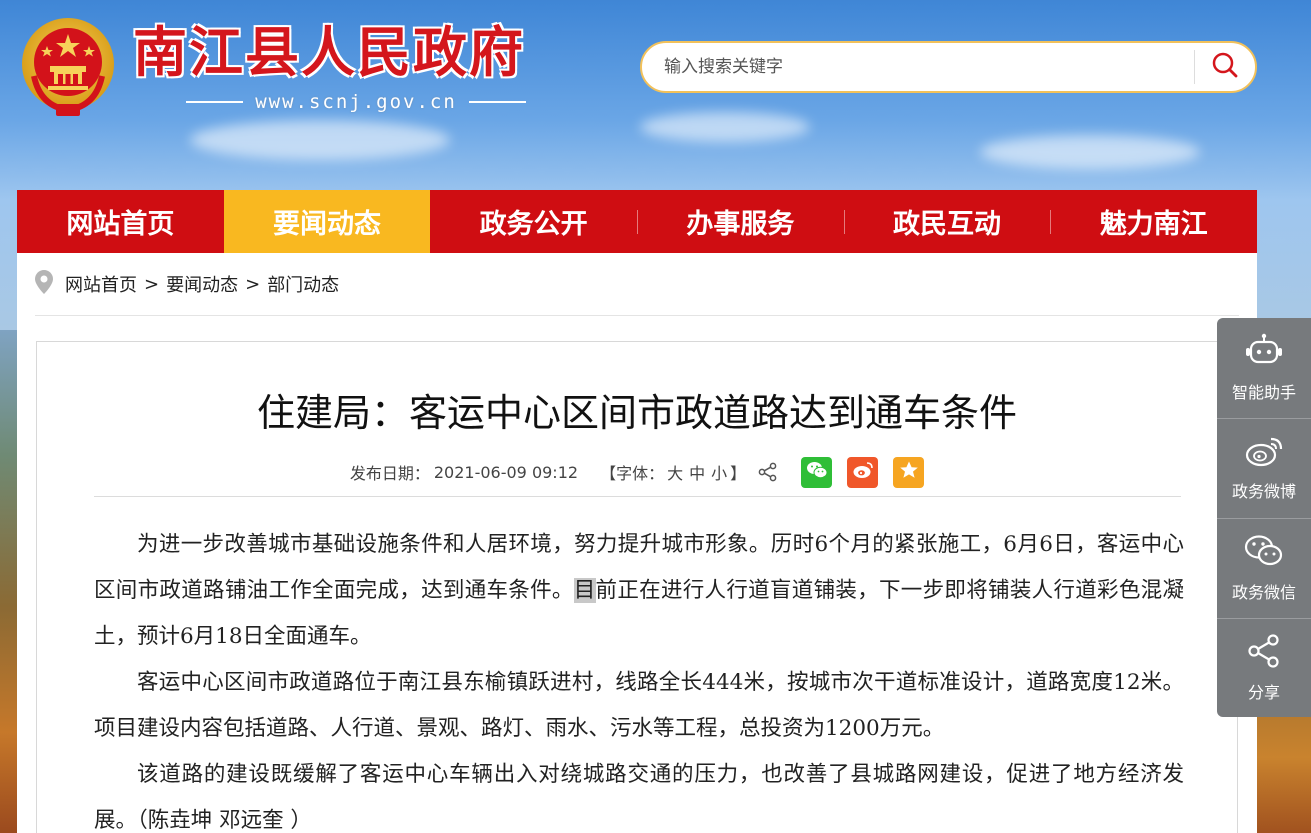  I want to click on side-toolbar: 智能助手 政务微博 政务微信 分享, so click(1264, 517).